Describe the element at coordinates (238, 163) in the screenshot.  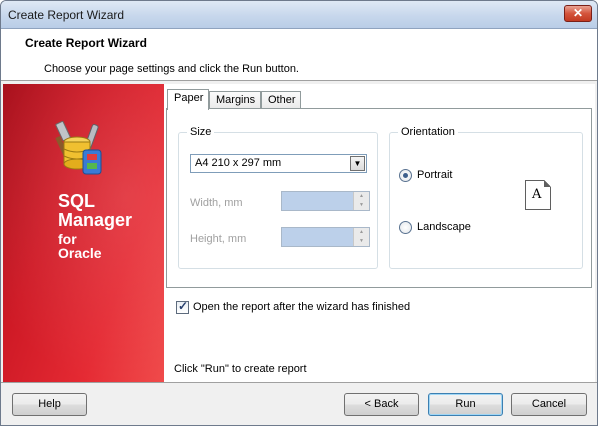
I see `paper-size-value: A4 210 x 297 mm` at that location.